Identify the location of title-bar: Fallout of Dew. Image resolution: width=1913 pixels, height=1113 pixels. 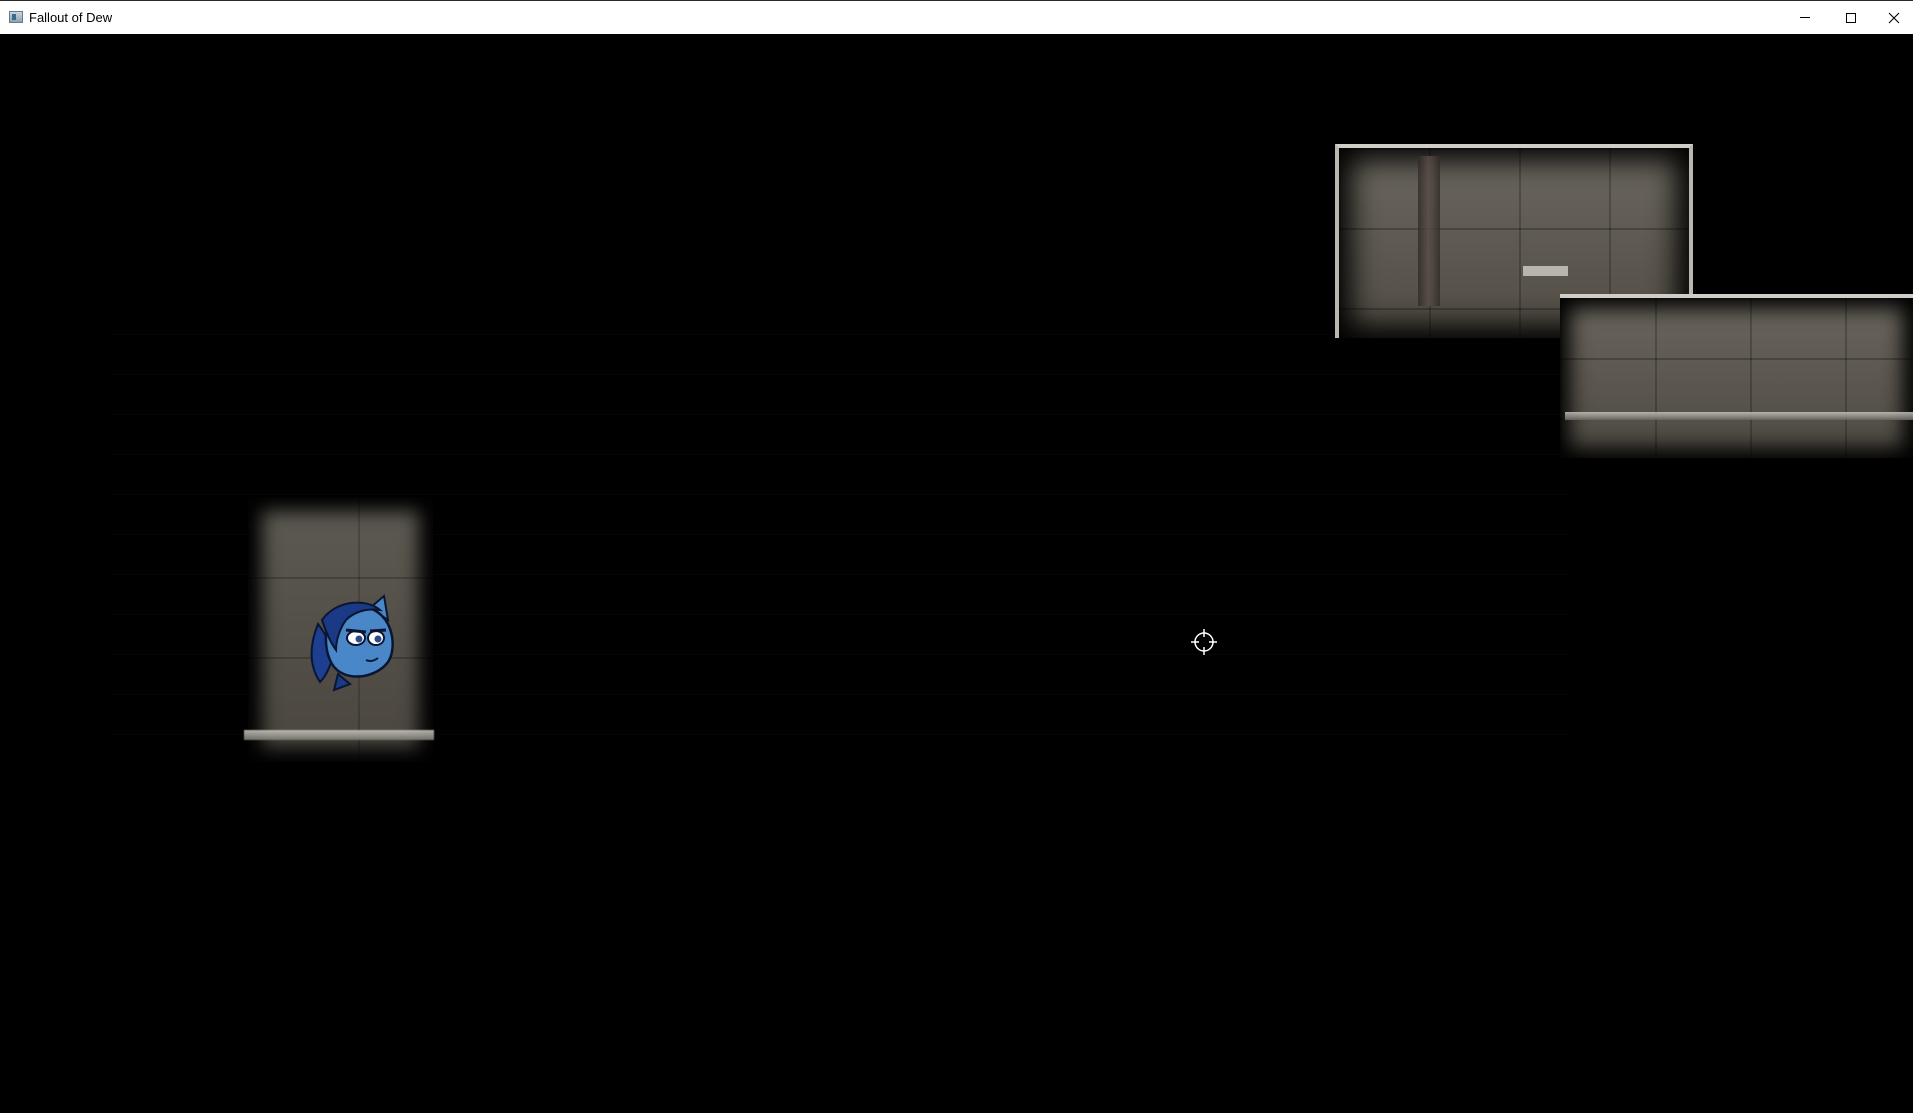
(956, 17).